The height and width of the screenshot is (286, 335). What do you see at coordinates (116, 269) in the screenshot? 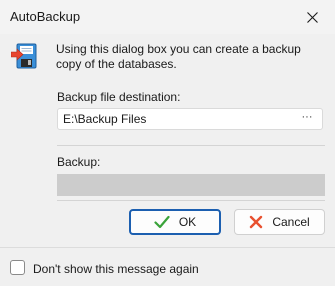
I see `dont-show-label: Don't show this message again` at bounding box center [116, 269].